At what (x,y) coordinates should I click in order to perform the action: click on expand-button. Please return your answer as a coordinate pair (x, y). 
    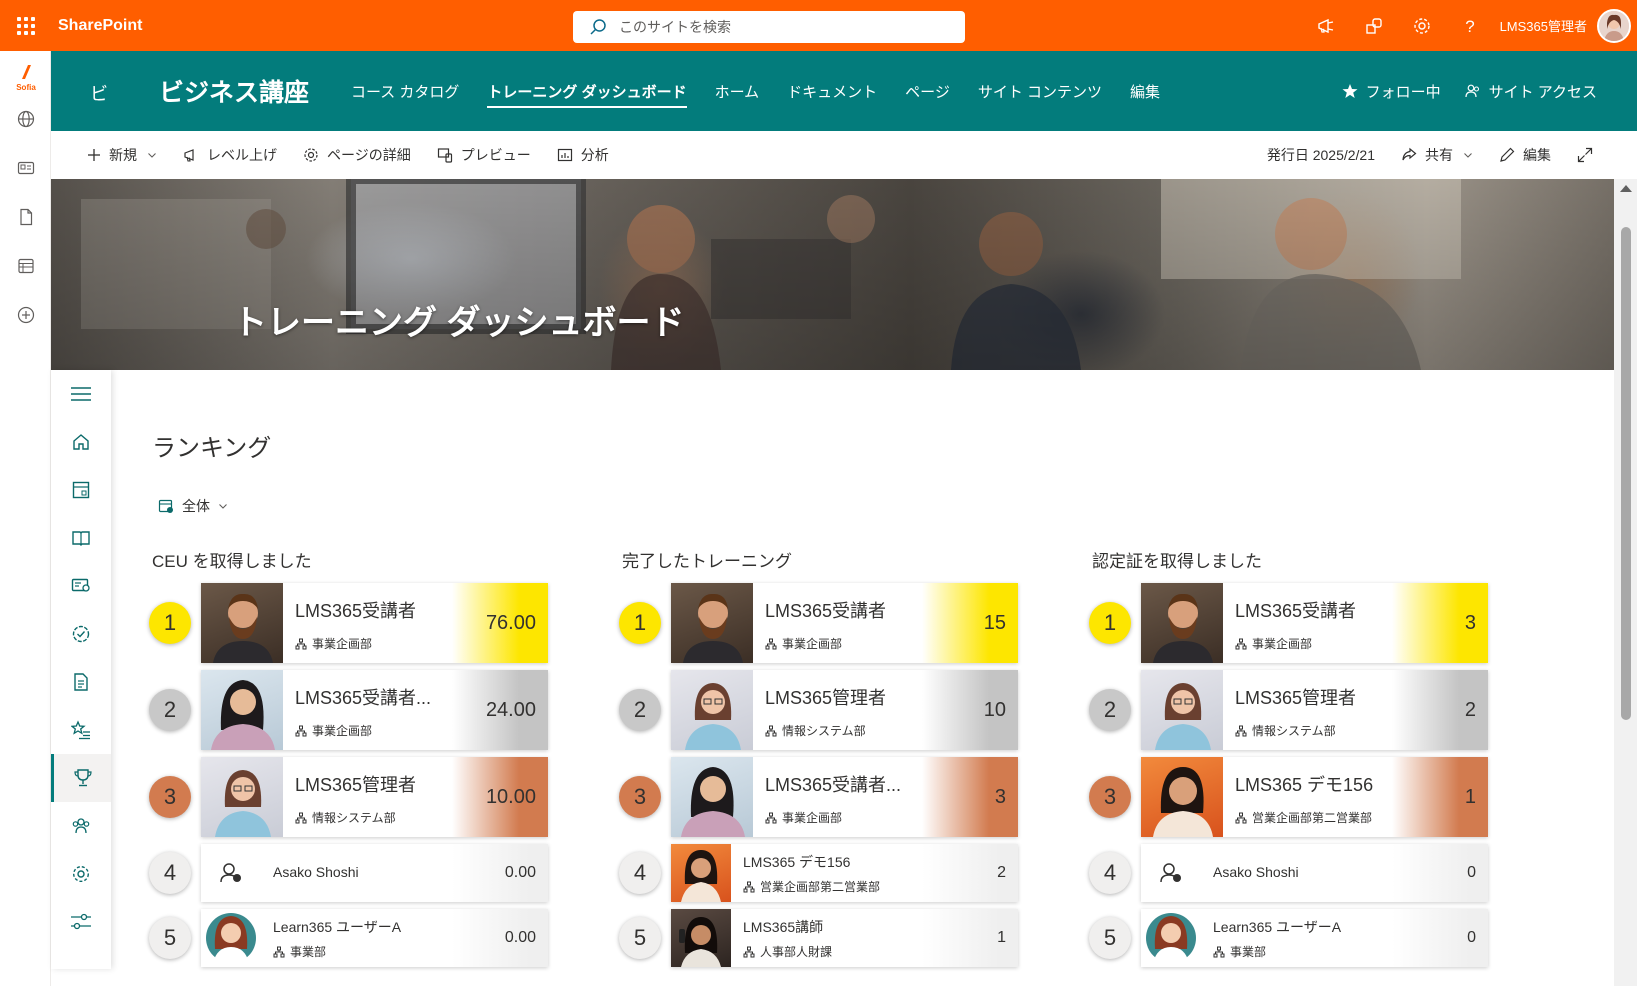
    Looking at the image, I should click on (1589, 155).